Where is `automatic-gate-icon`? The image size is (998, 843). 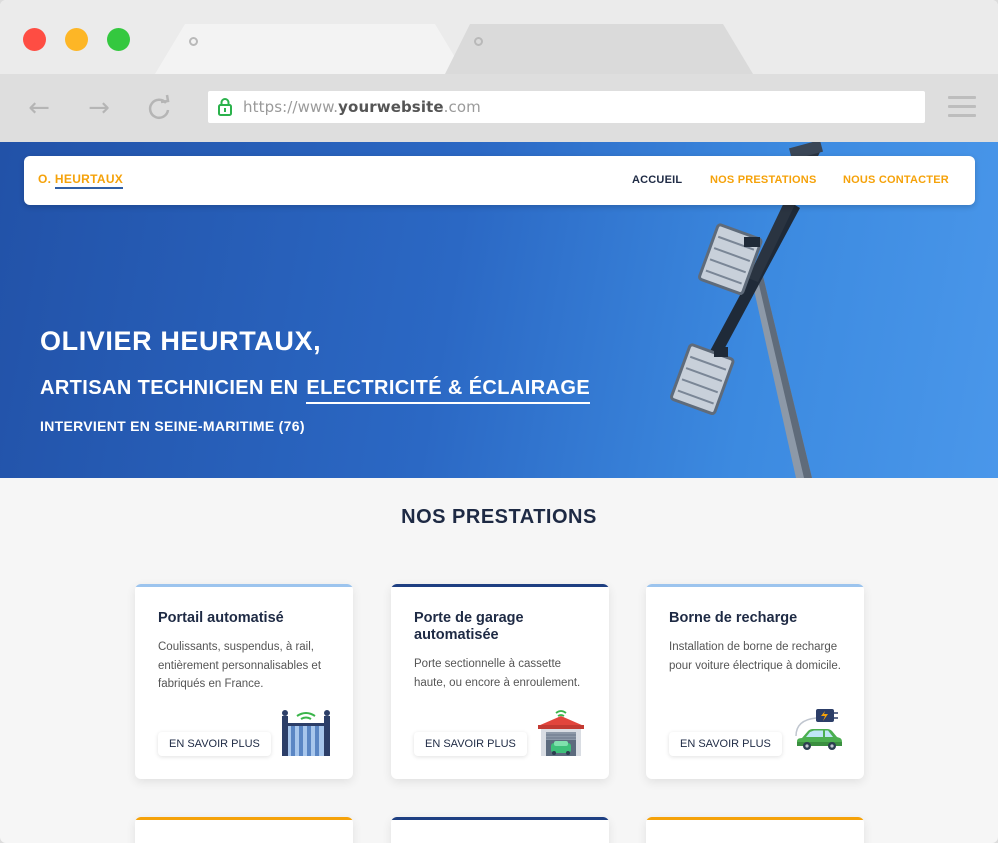
automatic-gate-icon is located at coordinates (306, 733).